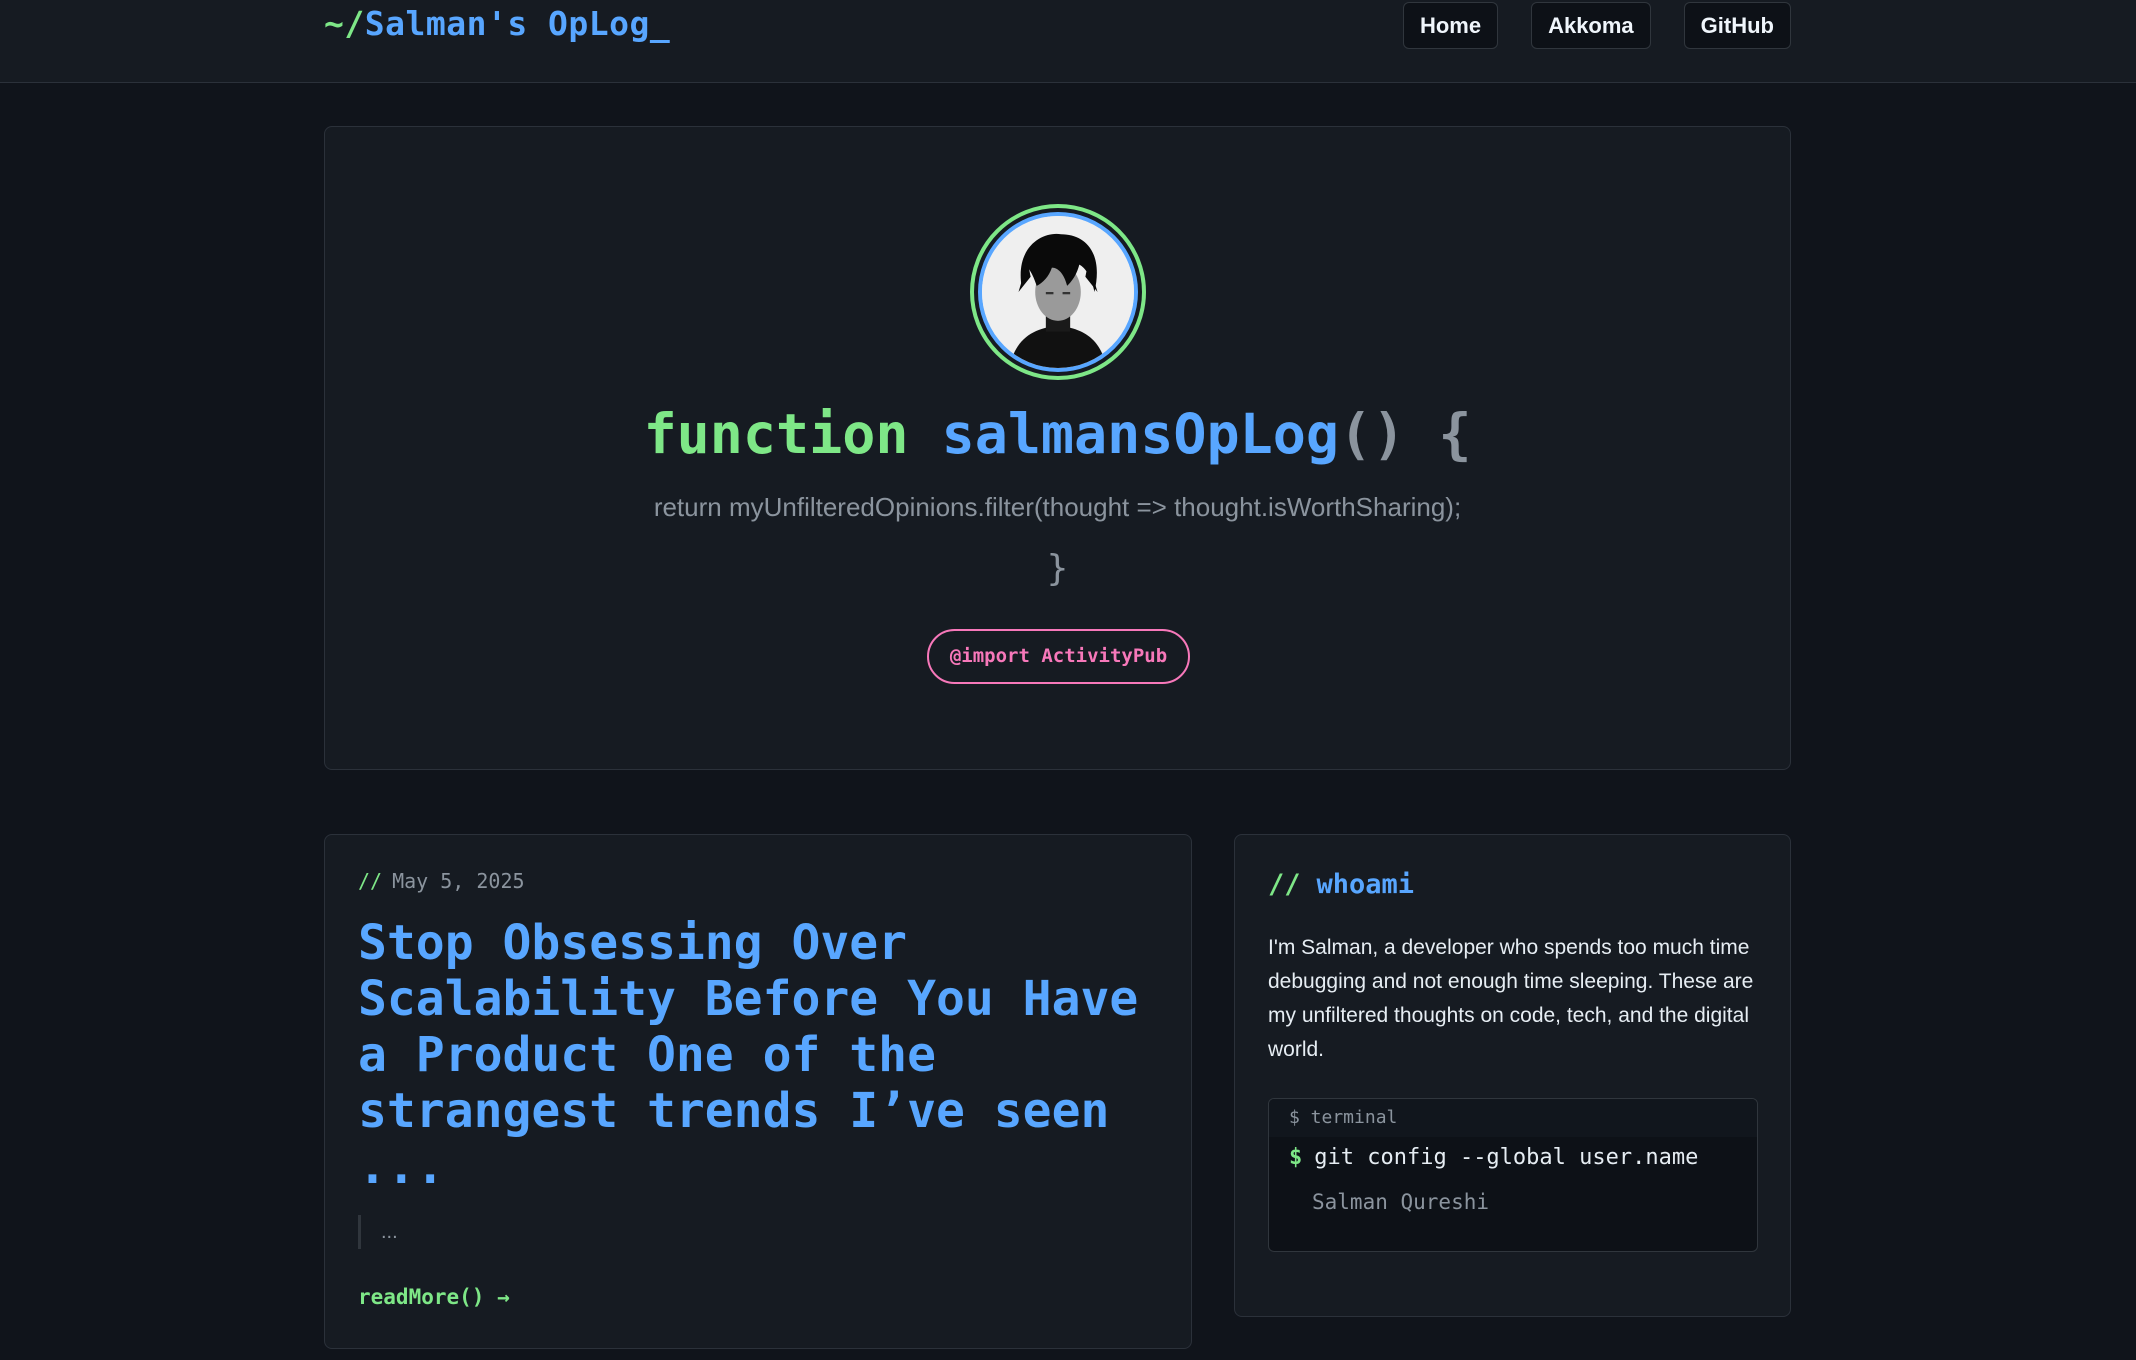 Image resolution: width=2136 pixels, height=1360 pixels. What do you see at coordinates (458, 881) in the screenshot?
I see `post-date-text: May 5, 2025` at bounding box center [458, 881].